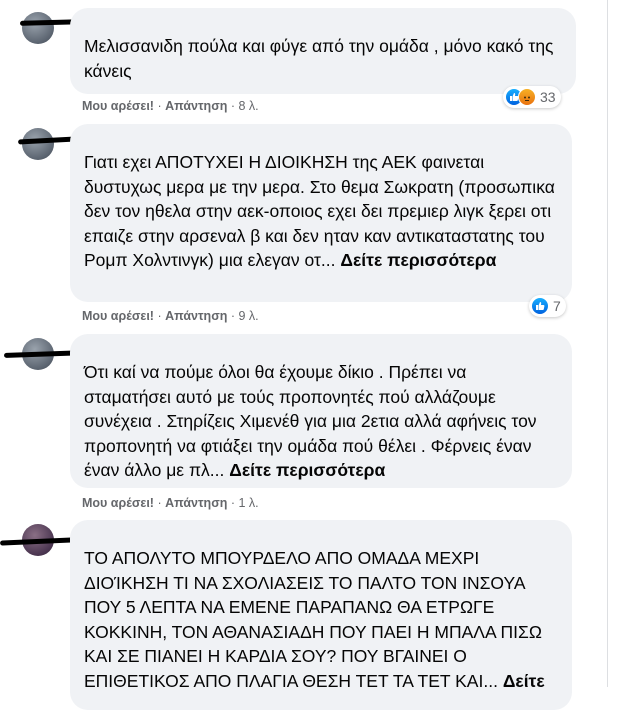 The height and width of the screenshot is (710, 626). Describe the element at coordinates (548, 97) in the screenshot. I see `reaction-count: 33` at that location.